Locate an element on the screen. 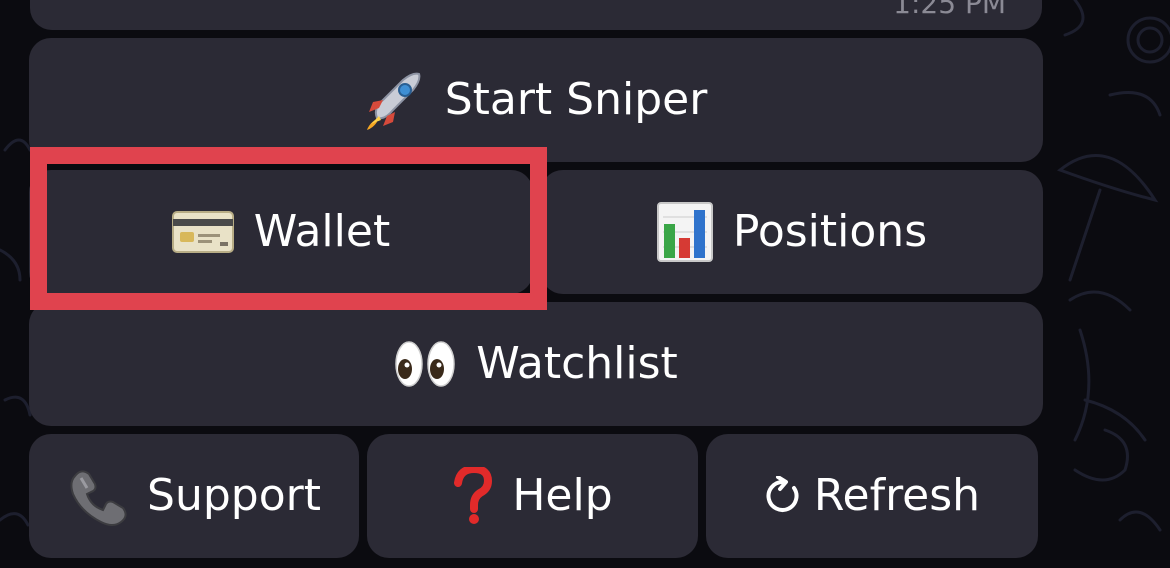 This screenshot has width=1170, height=568. positions-button: Positions is located at coordinates (792, 232).